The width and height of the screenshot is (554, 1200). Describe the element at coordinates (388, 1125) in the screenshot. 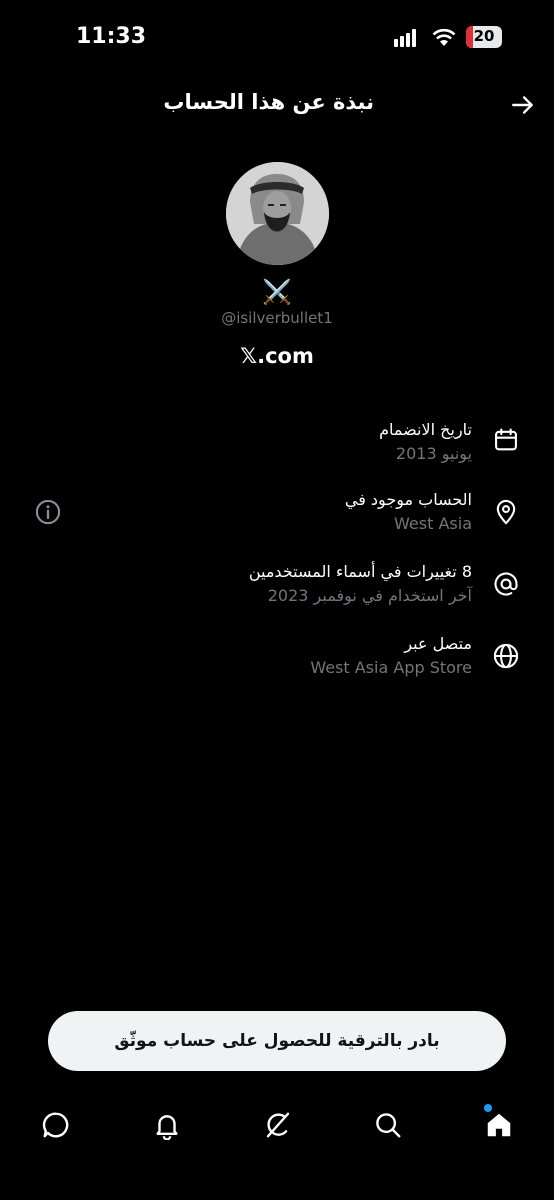

I see `search-icon` at that location.